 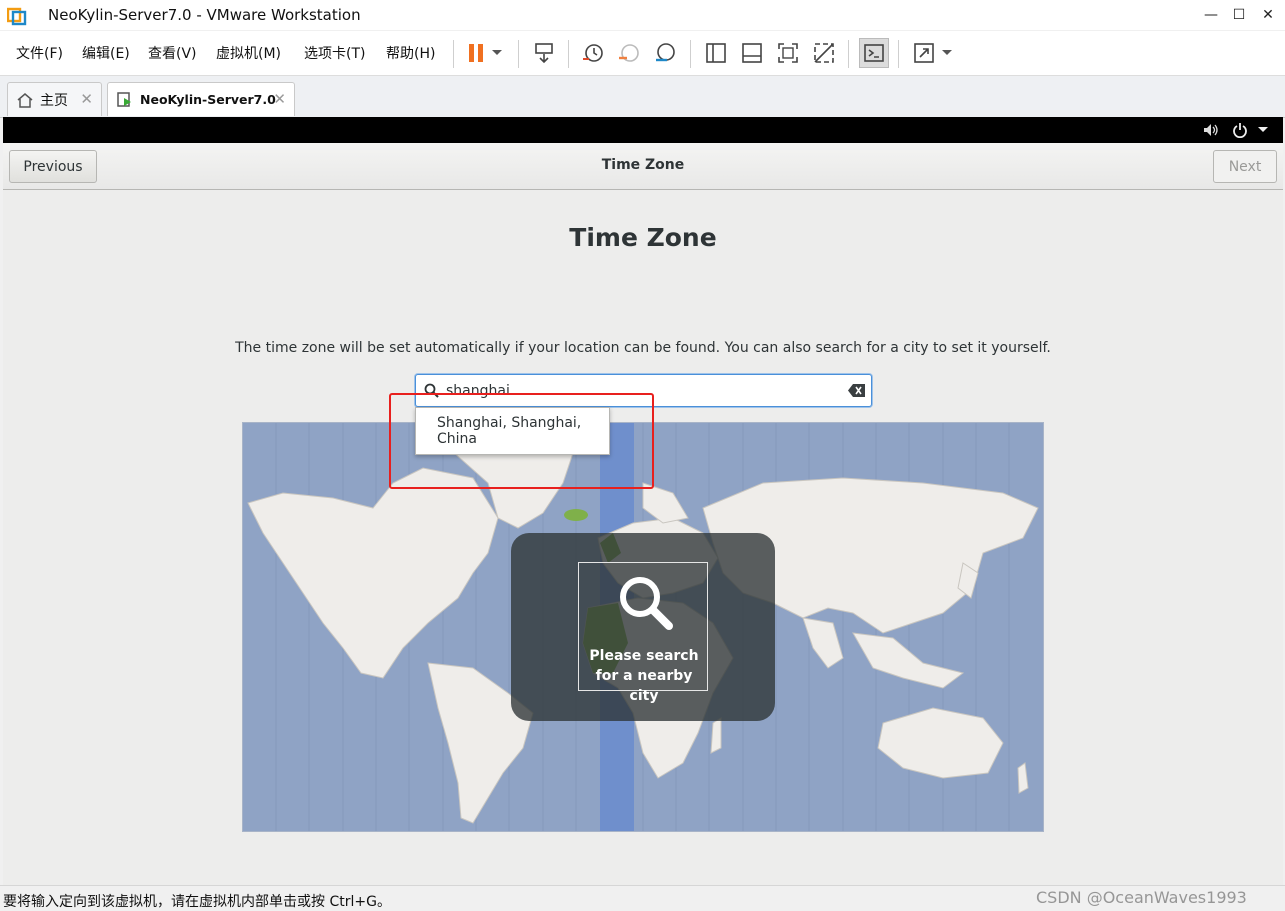 What do you see at coordinates (1263, 130) in the screenshot?
I see `system-menu-arrow-icon` at bounding box center [1263, 130].